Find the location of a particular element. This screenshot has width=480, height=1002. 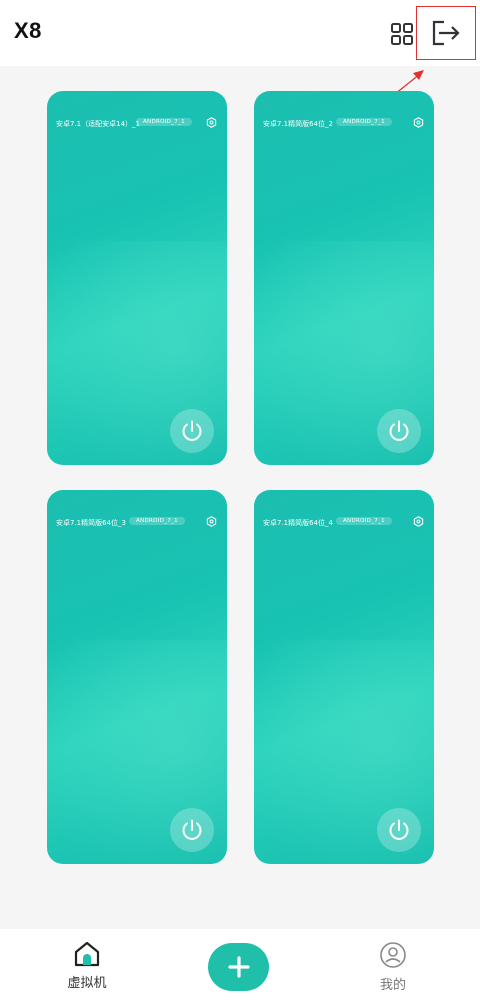

device-name: 安卓7.1精简版64位_2 is located at coordinates (298, 124).